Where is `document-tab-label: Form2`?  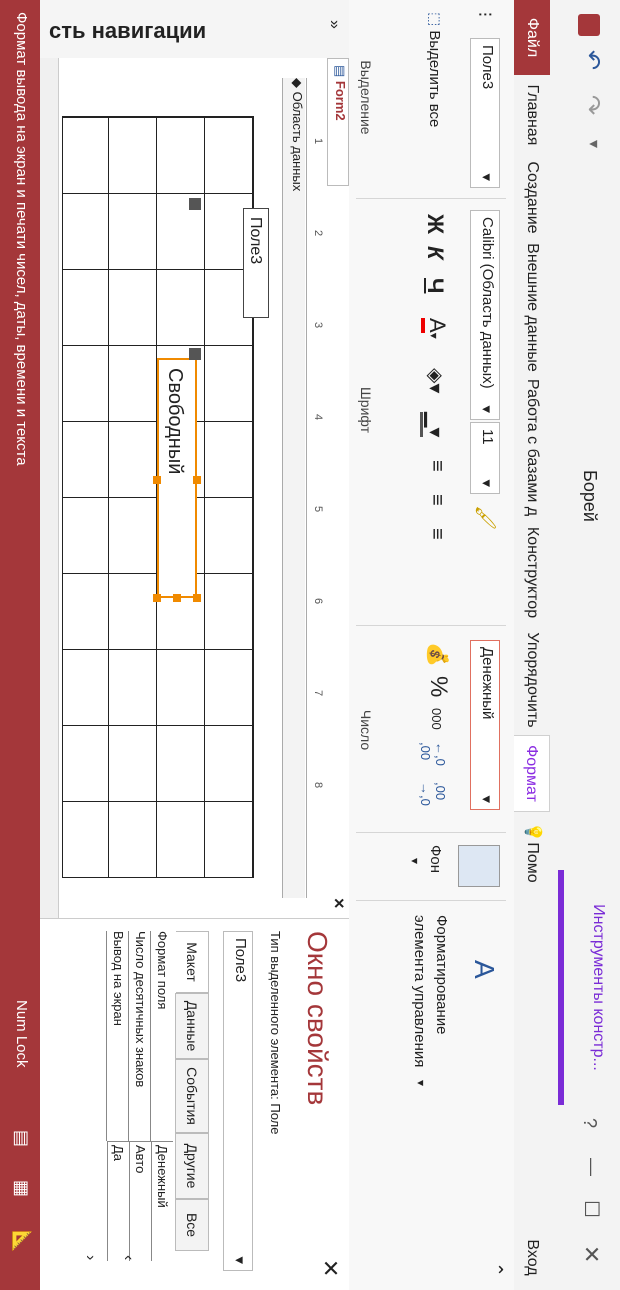 document-tab-label: Form2 is located at coordinates (340, 100).